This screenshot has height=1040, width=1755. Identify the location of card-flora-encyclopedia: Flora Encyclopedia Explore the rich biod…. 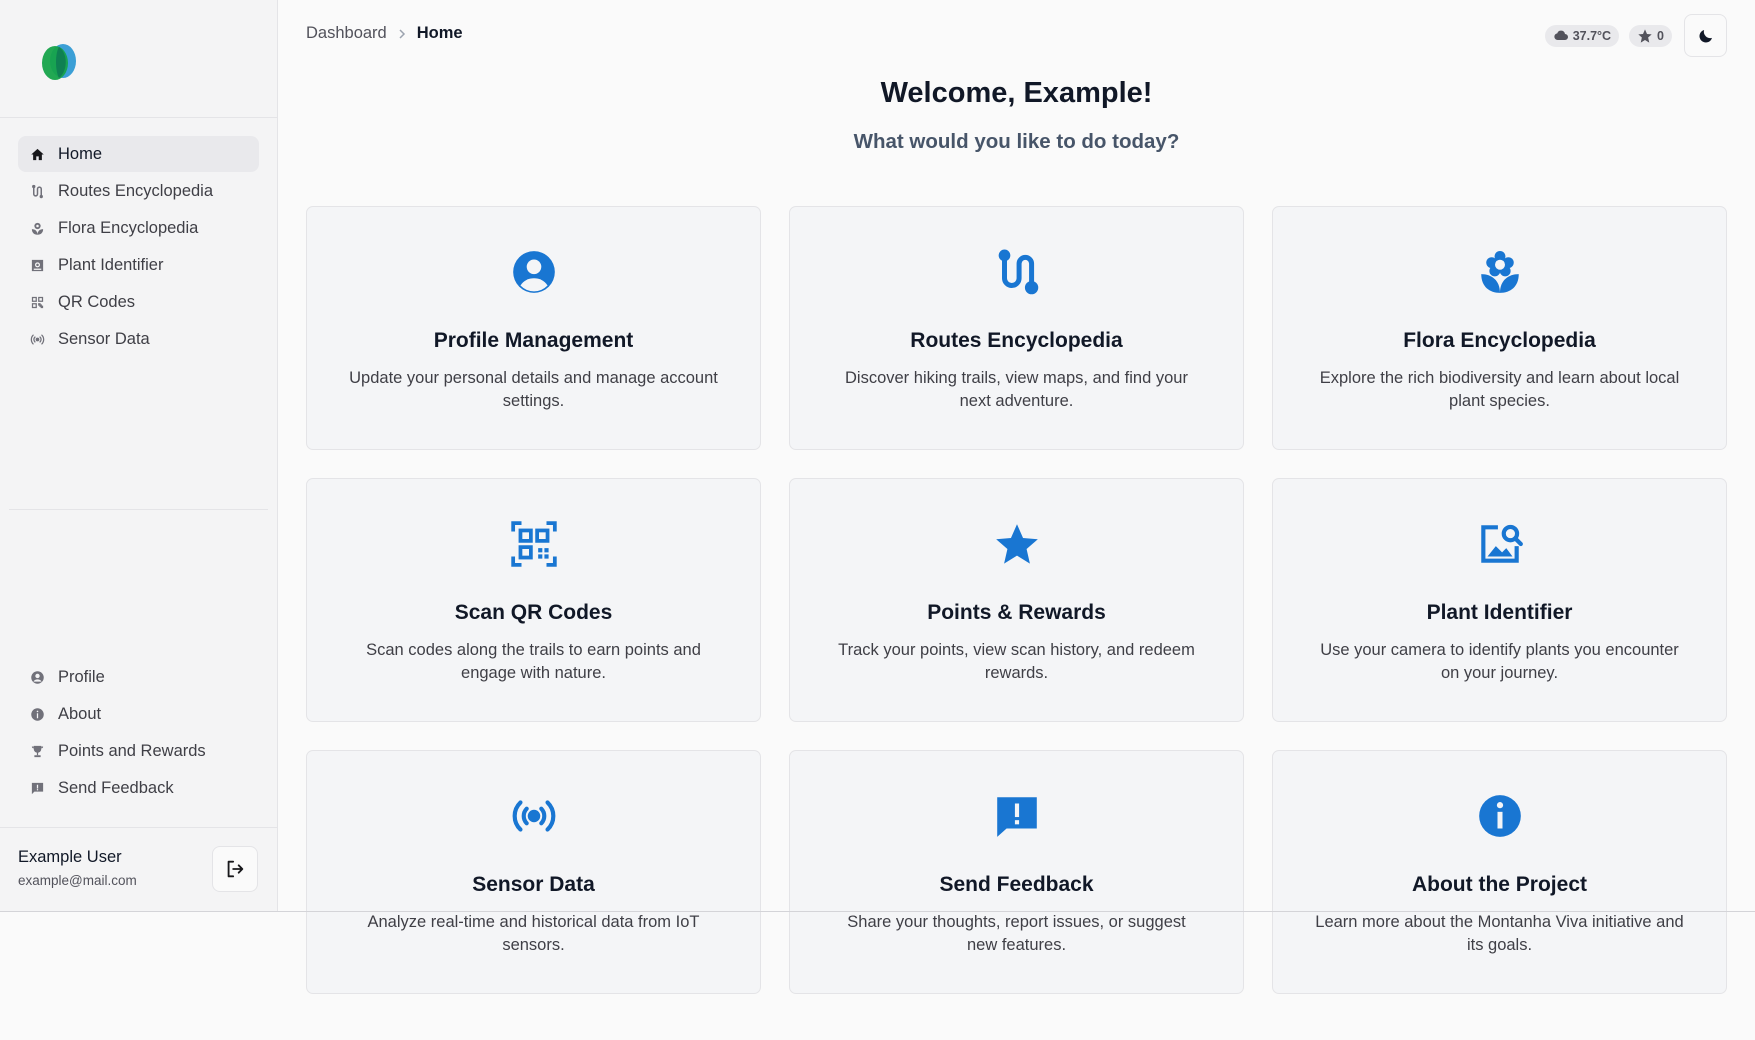
(1499, 328).